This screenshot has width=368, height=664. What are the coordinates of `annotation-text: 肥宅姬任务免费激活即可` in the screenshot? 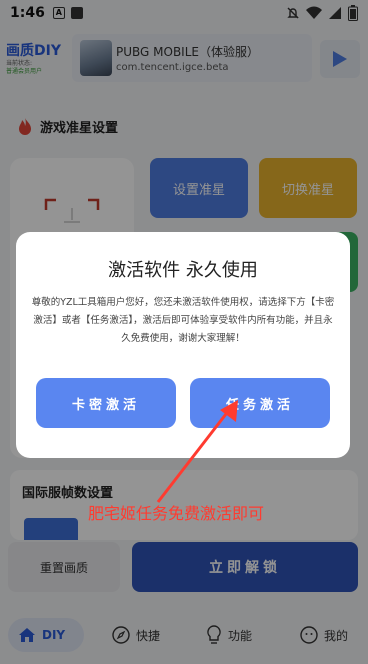 It's located at (176, 513).